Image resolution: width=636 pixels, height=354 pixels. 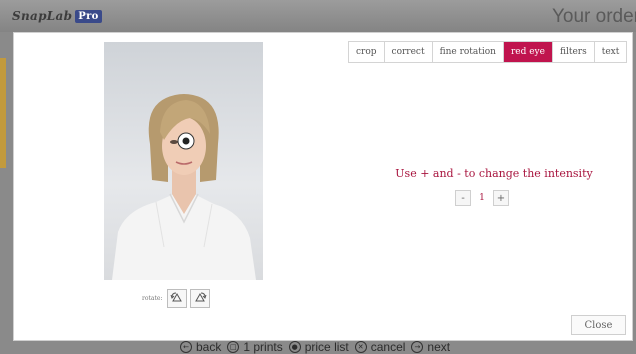 I want to click on app-logo: SnapLab Pro, so click(x=57, y=16).